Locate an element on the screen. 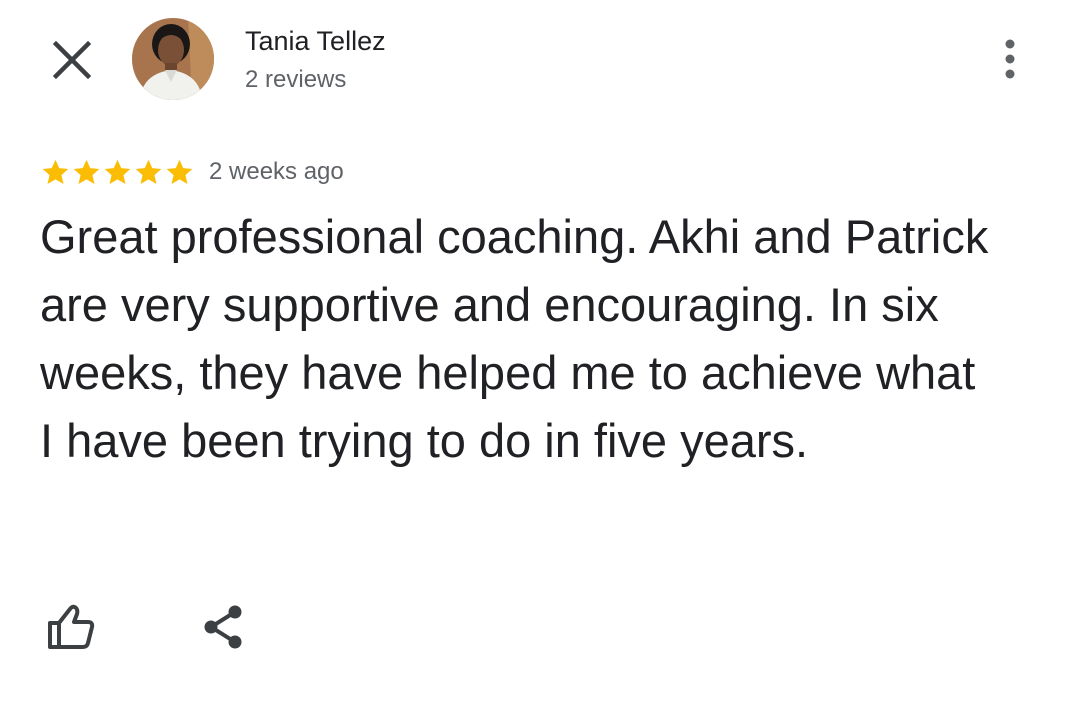 The image size is (1080, 728). thumb-up-icon is located at coordinates (71, 626).